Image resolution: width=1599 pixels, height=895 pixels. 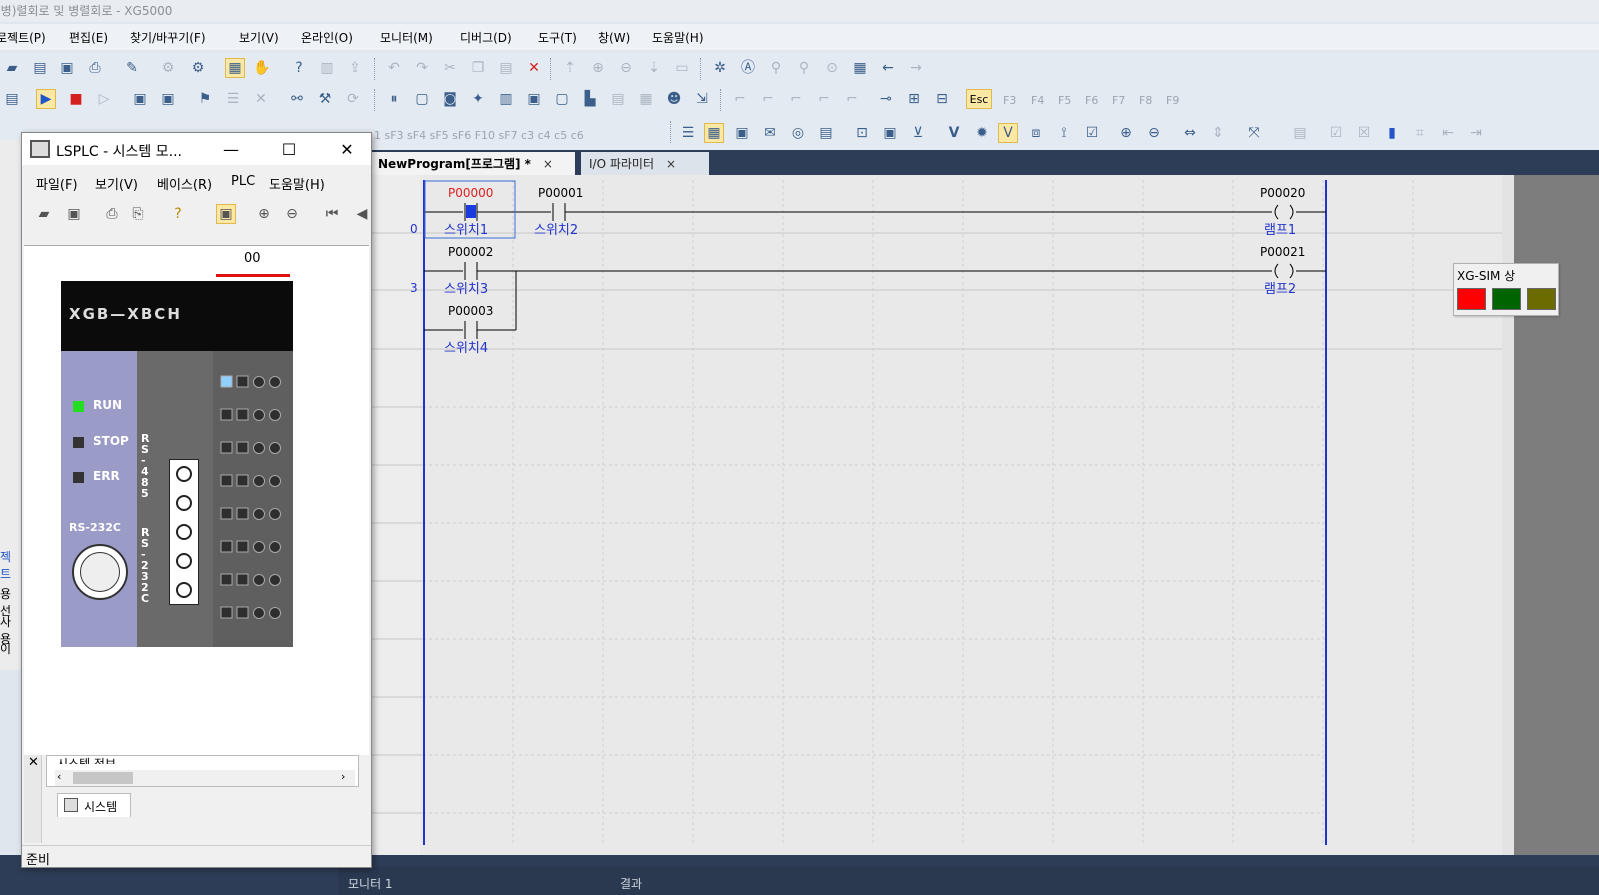 What do you see at coordinates (299, 68) in the screenshot?
I see `help-icon: ?` at bounding box center [299, 68].